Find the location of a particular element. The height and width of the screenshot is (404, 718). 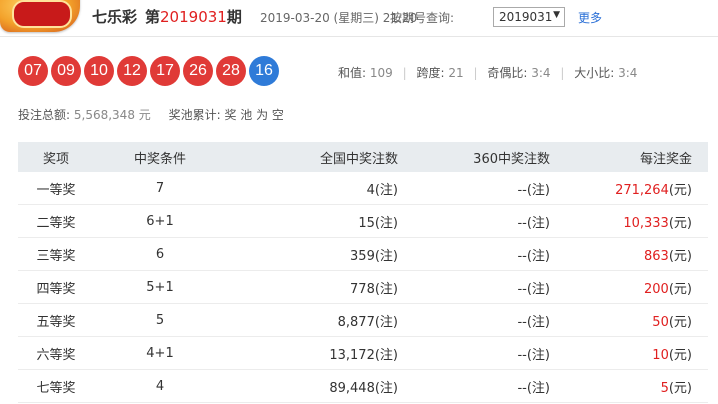

prize-condition: 5+1 is located at coordinates (160, 287).